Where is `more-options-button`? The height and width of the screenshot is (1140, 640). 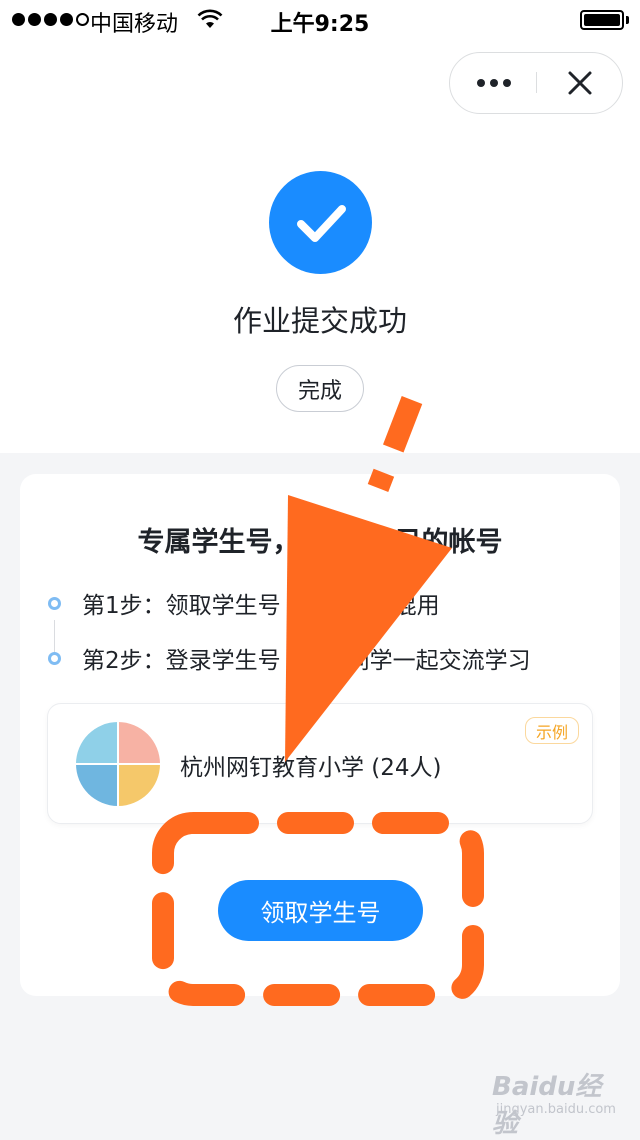 more-options-button is located at coordinates (493, 82).